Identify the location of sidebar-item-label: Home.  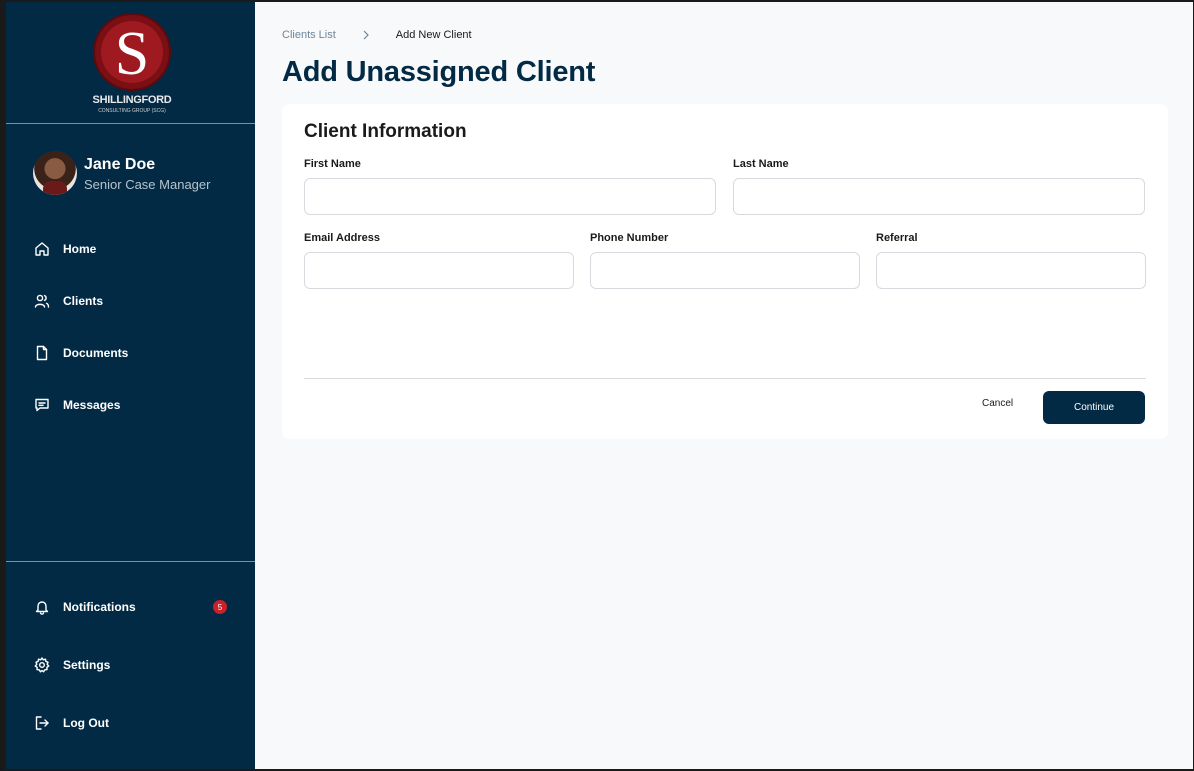
(80, 249).